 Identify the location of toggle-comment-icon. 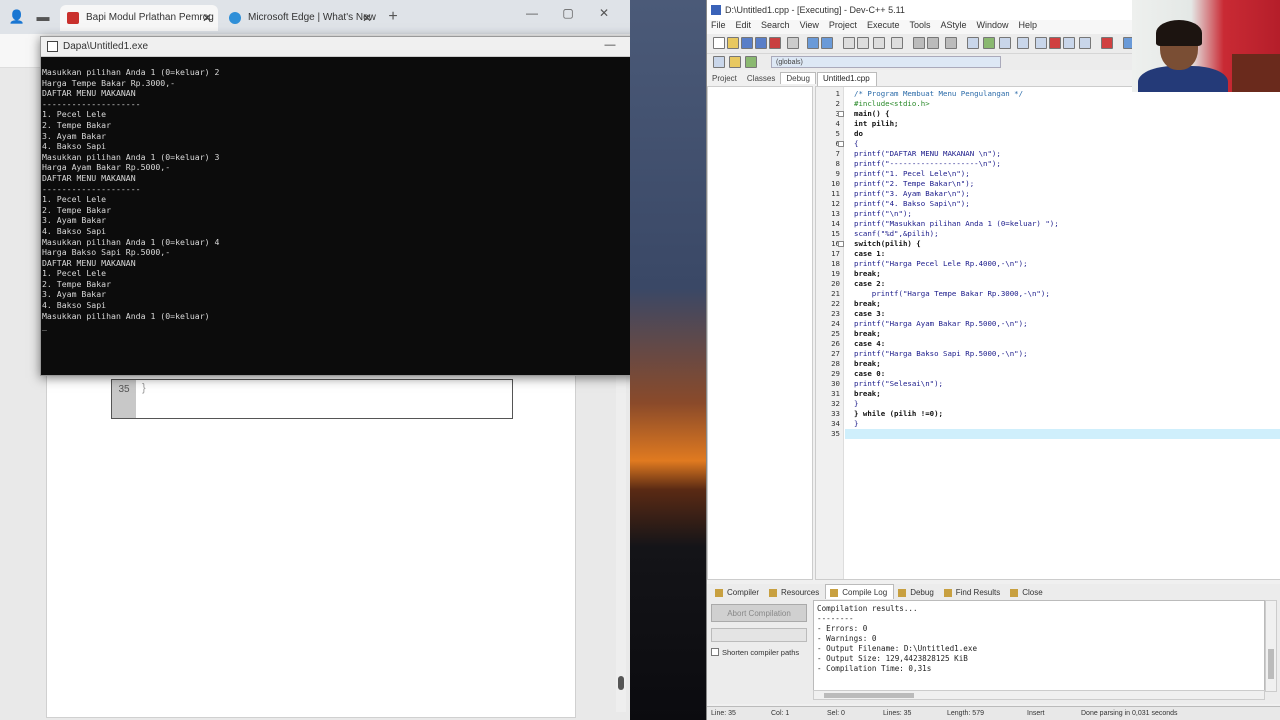
(951, 43).